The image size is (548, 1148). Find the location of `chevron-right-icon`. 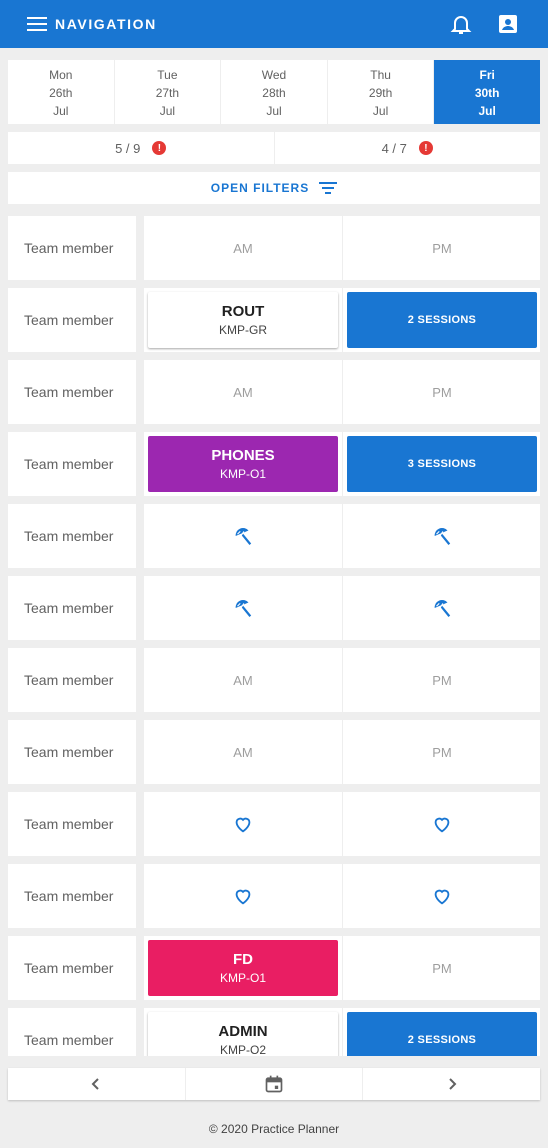

chevron-right-icon is located at coordinates (452, 1084).